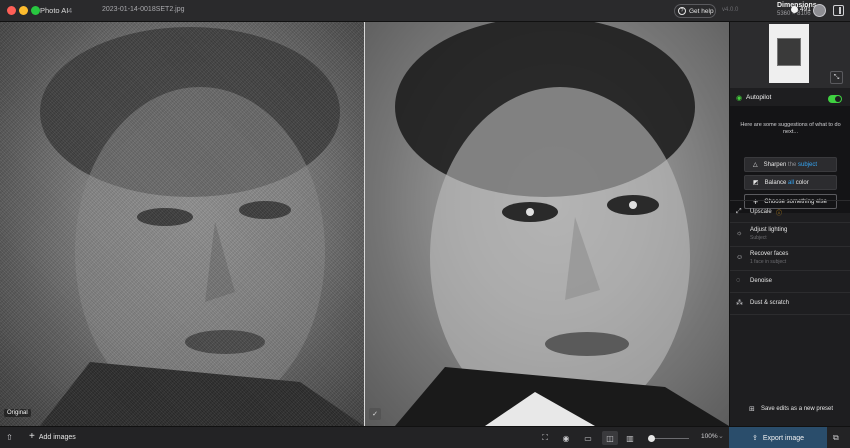  I want to click on tool-faces-sub: 1 face in subject, so click(768, 262).